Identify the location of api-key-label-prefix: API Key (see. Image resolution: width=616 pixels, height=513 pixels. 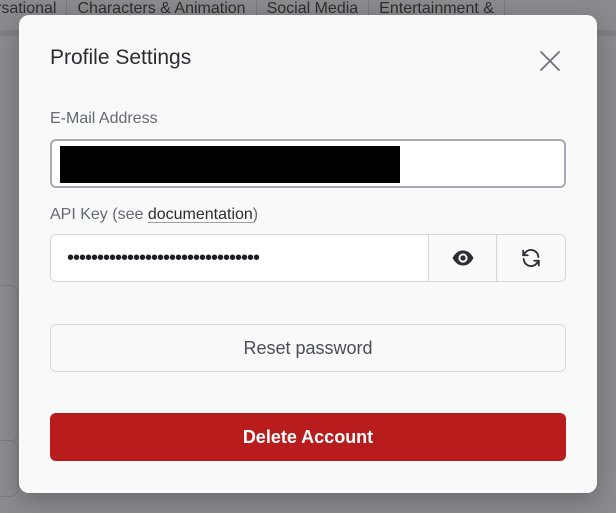
(99, 214).